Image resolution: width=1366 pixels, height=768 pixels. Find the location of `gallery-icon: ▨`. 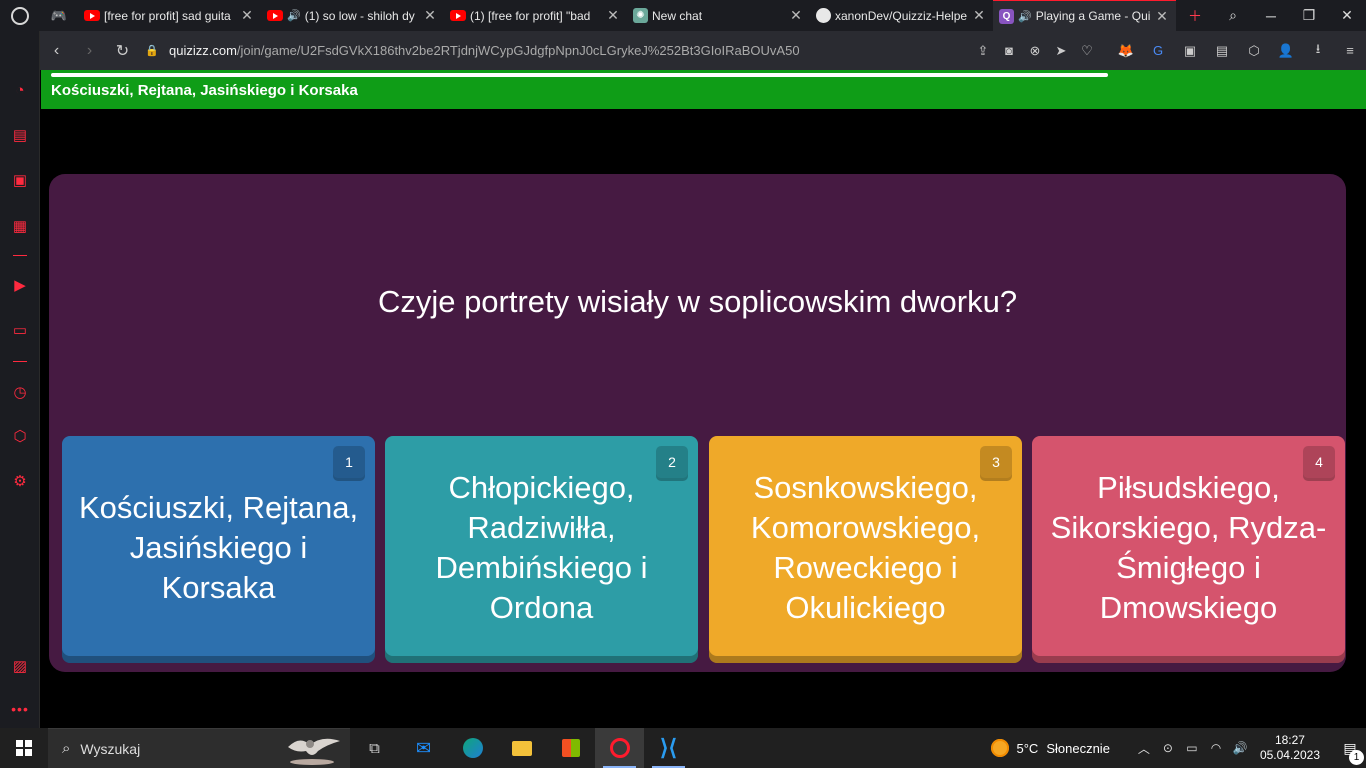

gallery-icon: ▨ is located at coordinates (20, 666).